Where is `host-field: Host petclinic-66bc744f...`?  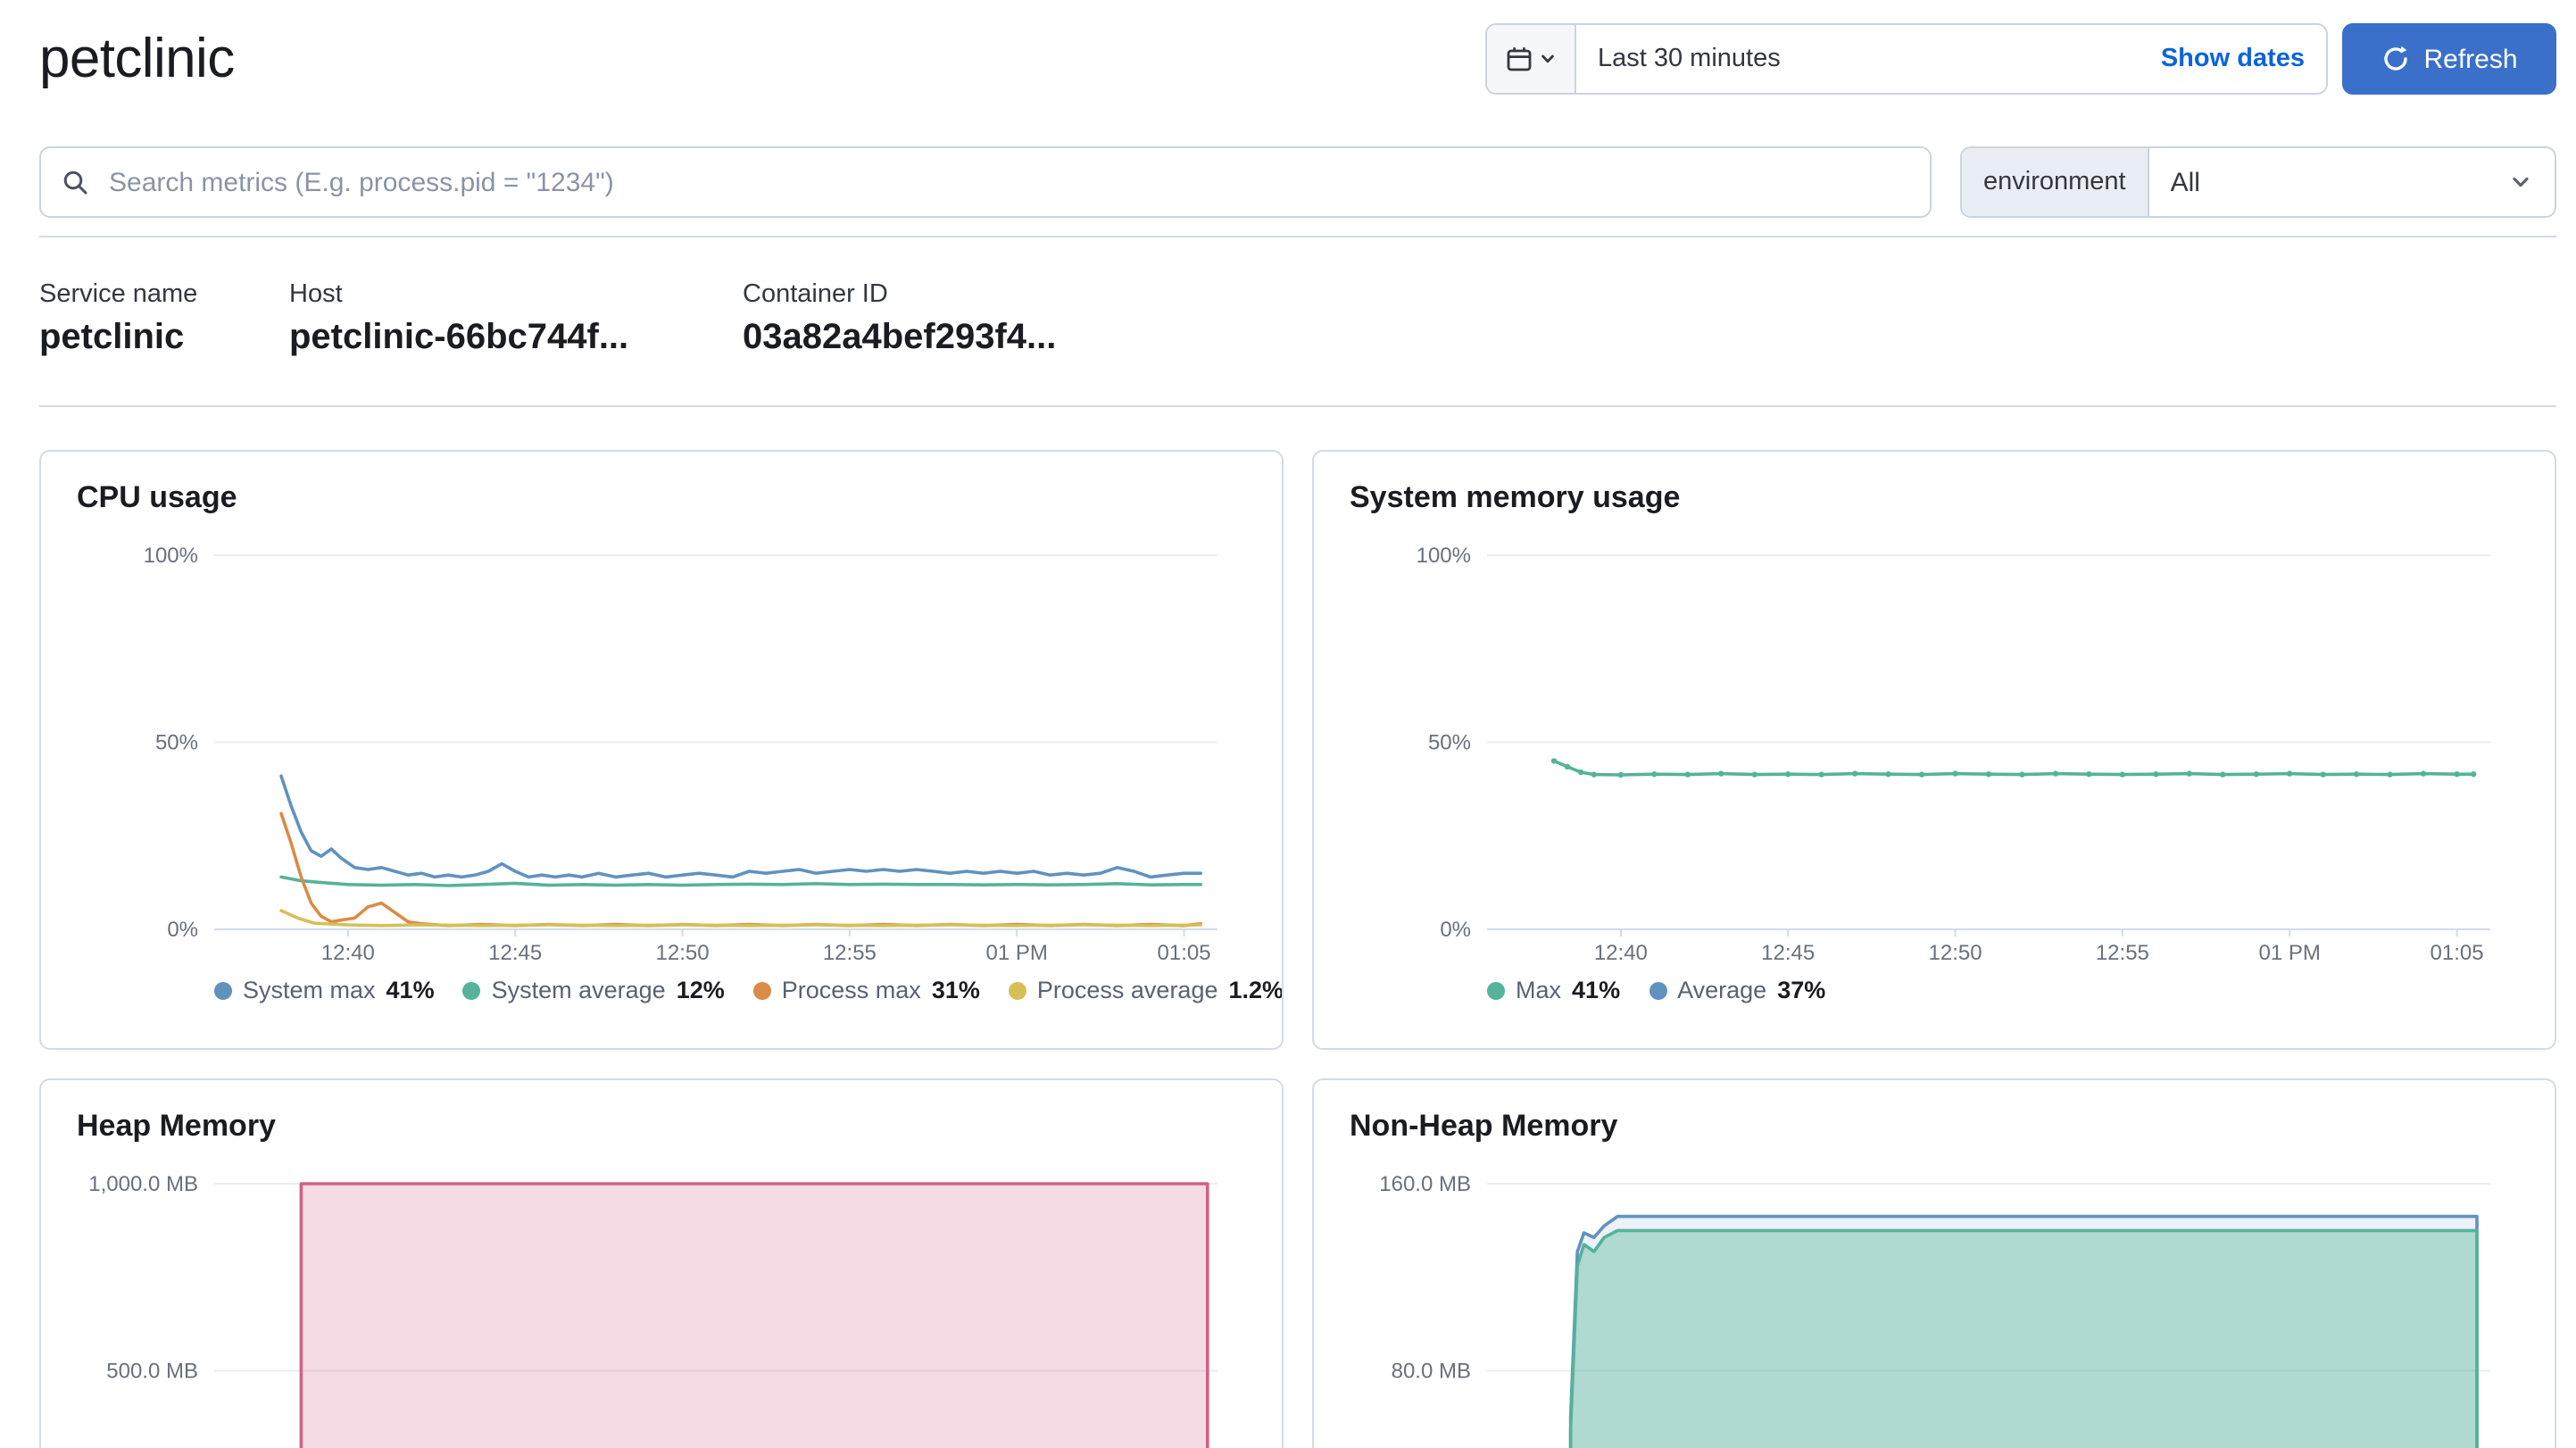
host-field: Host petclinic-66bc744f... is located at coordinates (516, 319).